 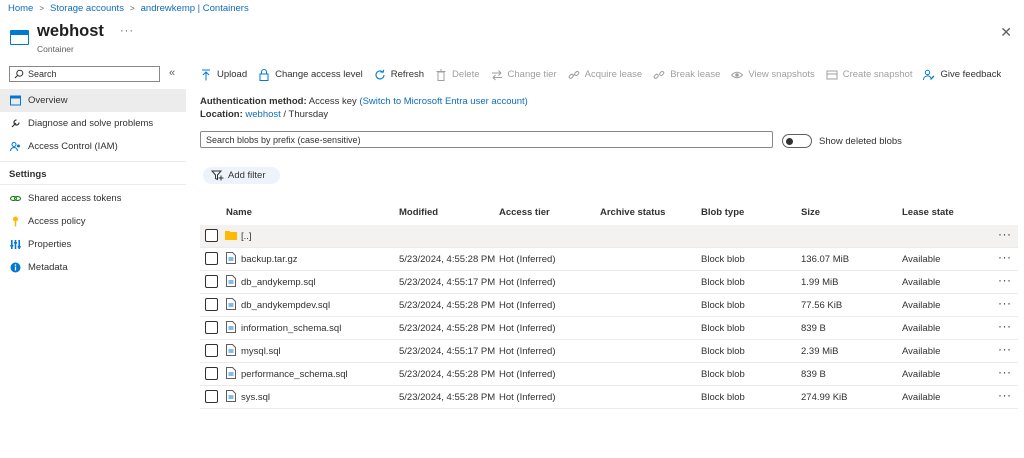 What do you see at coordinates (28, 174) in the screenshot?
I see `settings-heading: Settings` at bounding box center [28, 174].